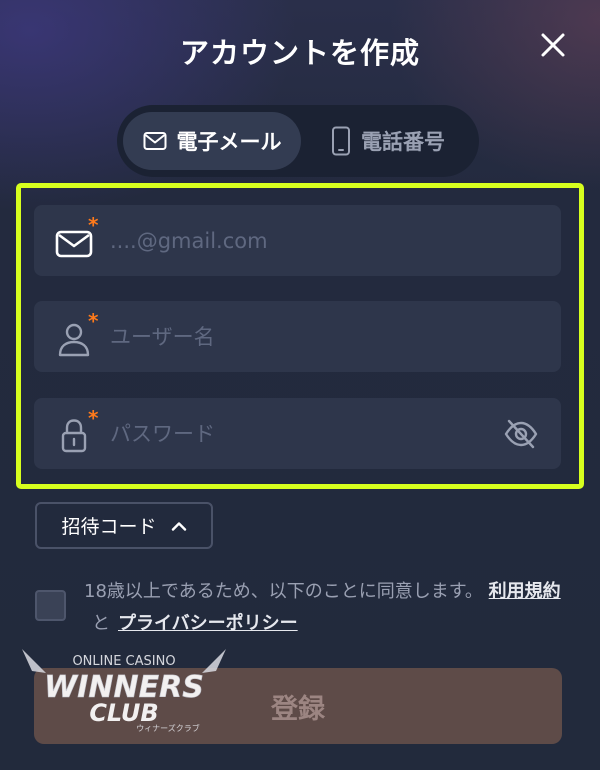  I want to click on winners-club-logo: ONLINE CASINO WINNERS CLUB ウィナーズクラブ, so click(124, 691).